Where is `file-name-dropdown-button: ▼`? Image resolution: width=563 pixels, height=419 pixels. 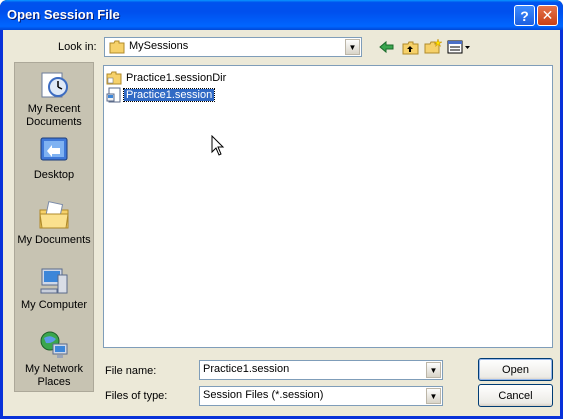 file-name-dropdown-button: ▼ is located at coordinates (433, 370).